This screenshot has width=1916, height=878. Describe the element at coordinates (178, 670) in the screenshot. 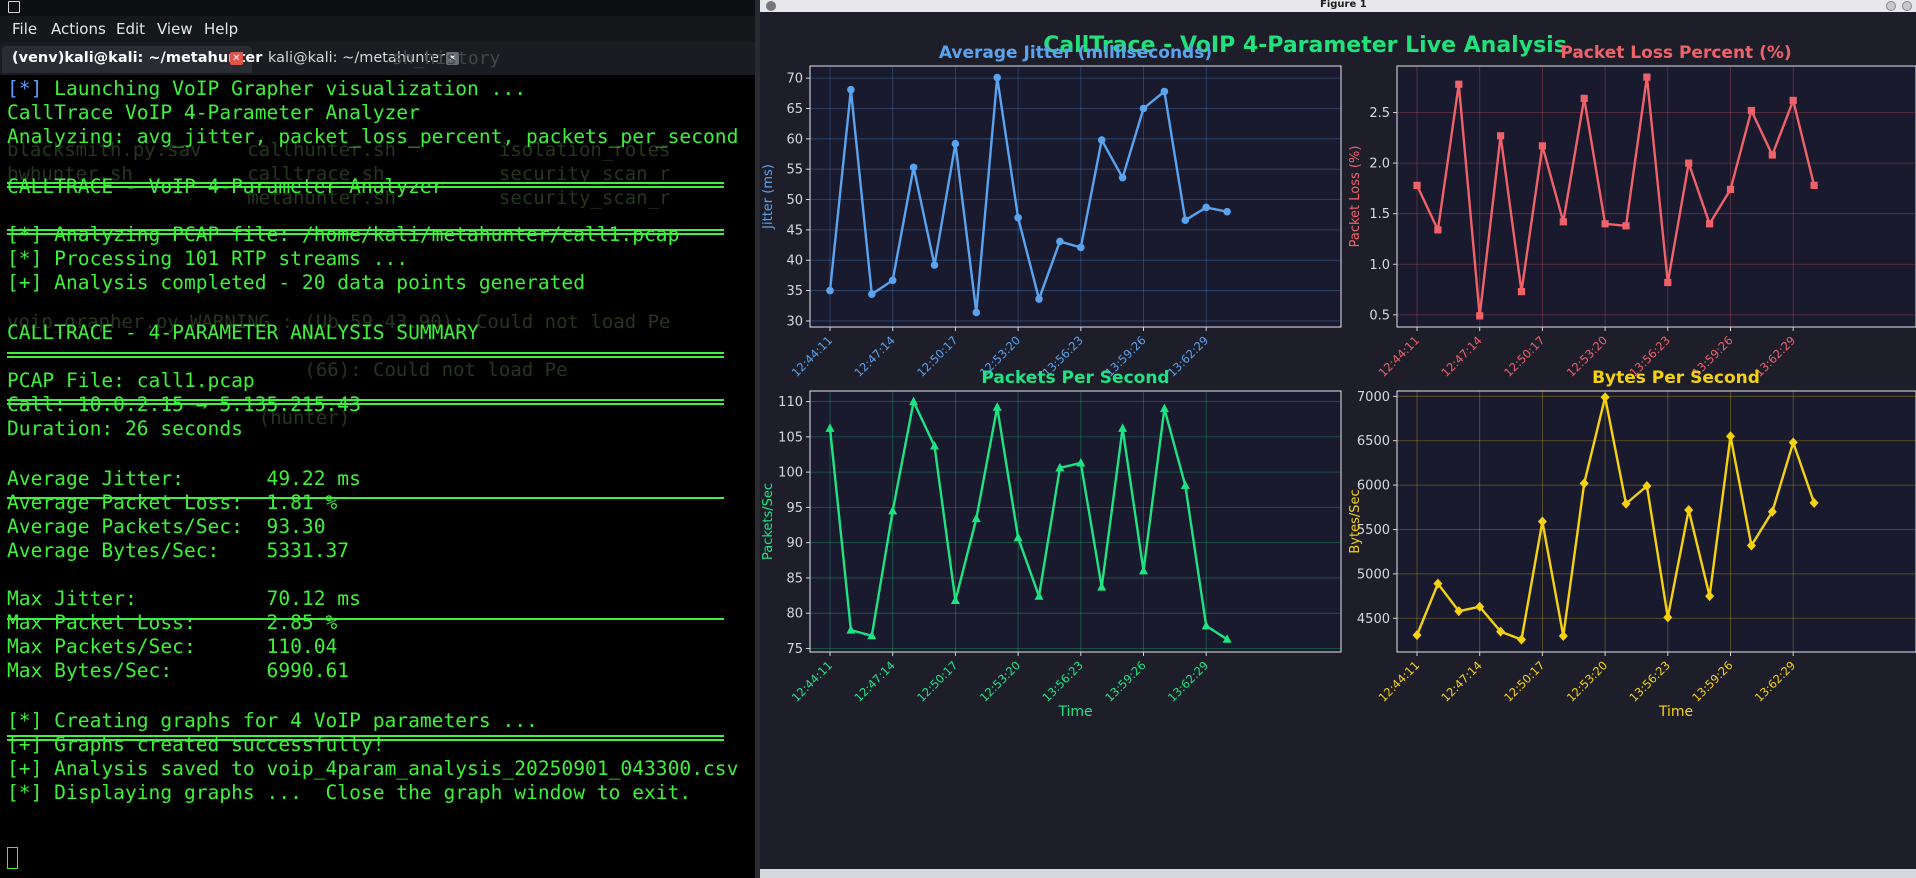

I see `terminal-line: Max Bytes/Sec: 6990.61` at that location.